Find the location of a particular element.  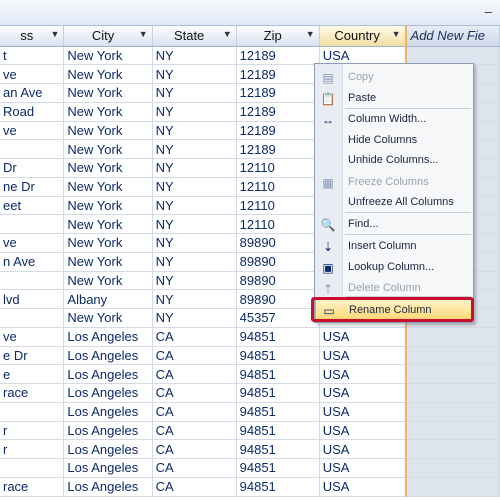

column-header-country: Country ▼ is located at coordinates (363, 36).